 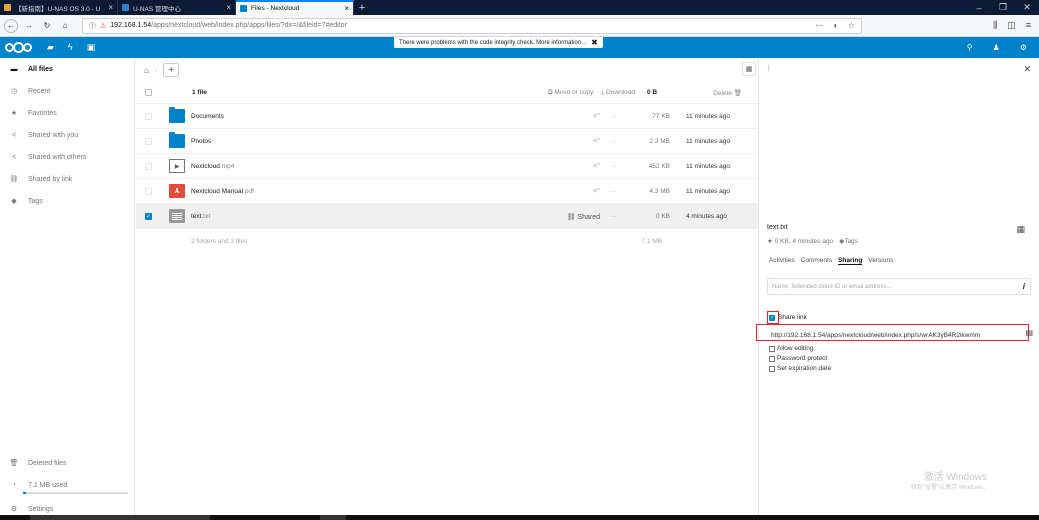 I want to click on tab-activities: Activities, so click(x=782, y=261).